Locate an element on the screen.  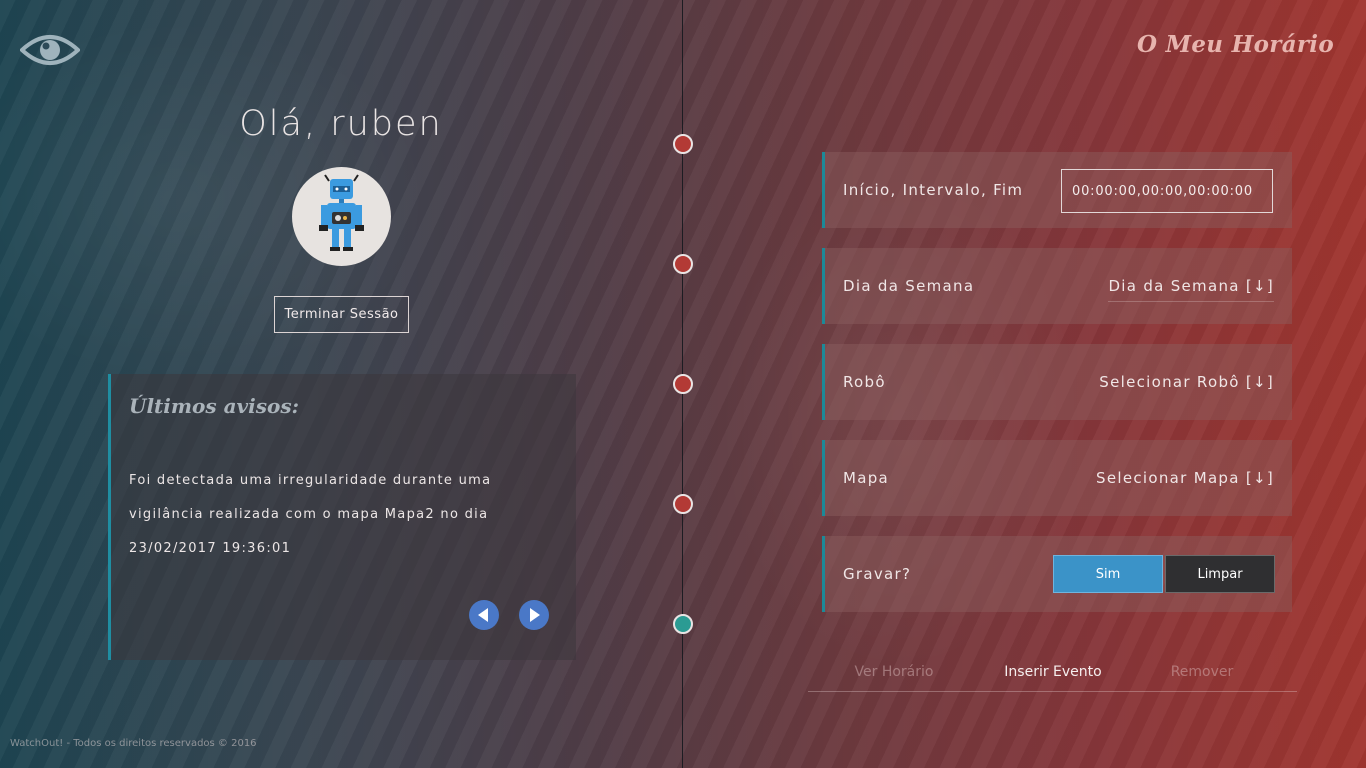
map-select: Selecionar Mapa [↓] is located at coordinates (1185, 481).